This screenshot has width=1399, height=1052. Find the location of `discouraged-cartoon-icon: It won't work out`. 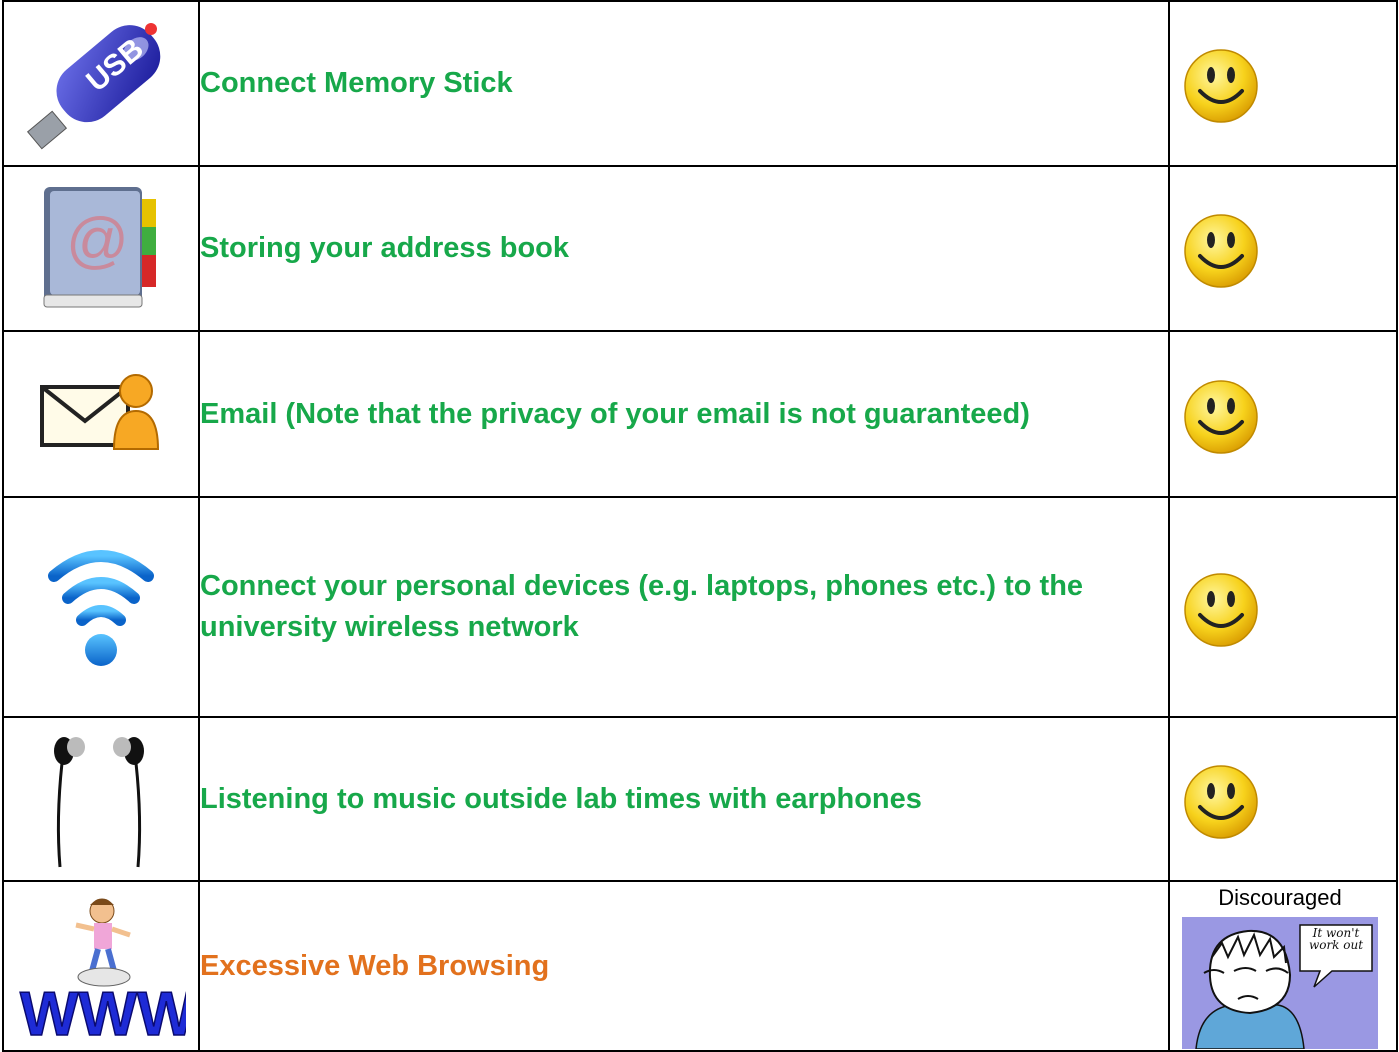

discouraged-cartoon-icon: It won't work out is located at coordinates (1280, 983).